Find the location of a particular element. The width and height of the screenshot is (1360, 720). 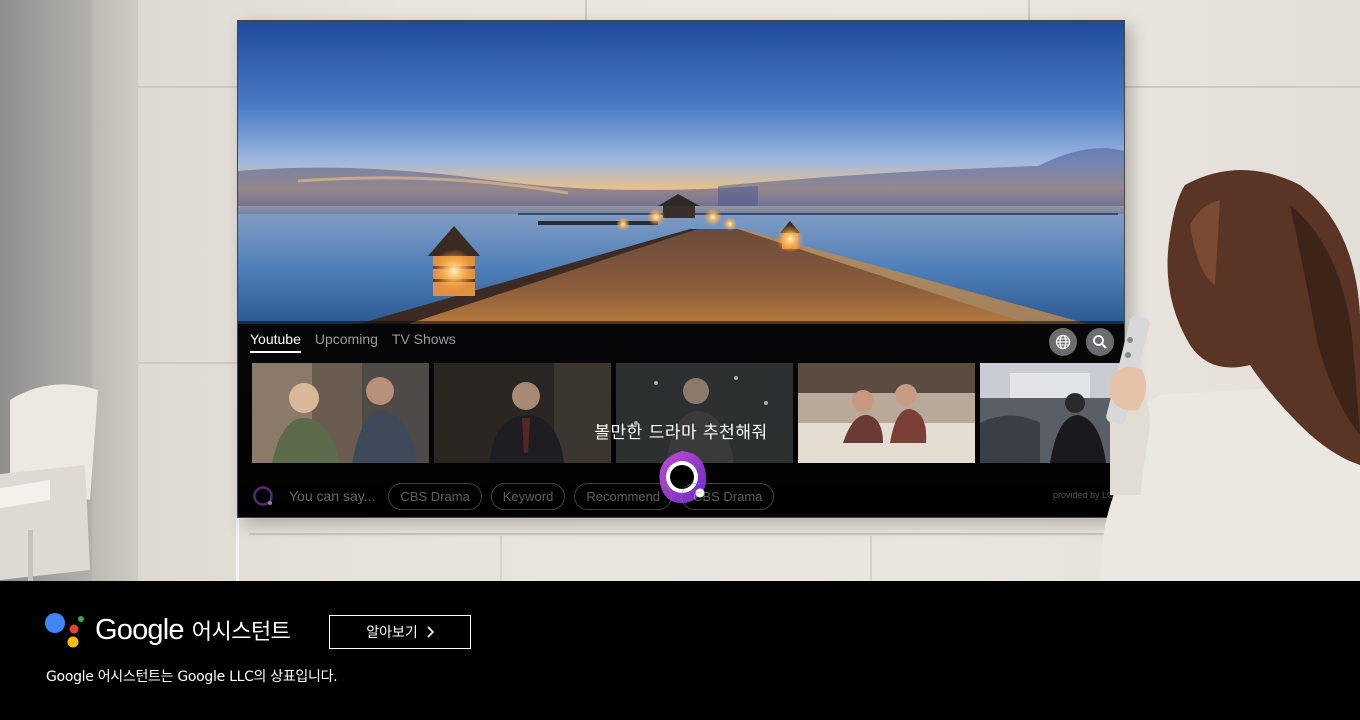

learn-more-button: 알아보기 is located at coordinates (400, 632).